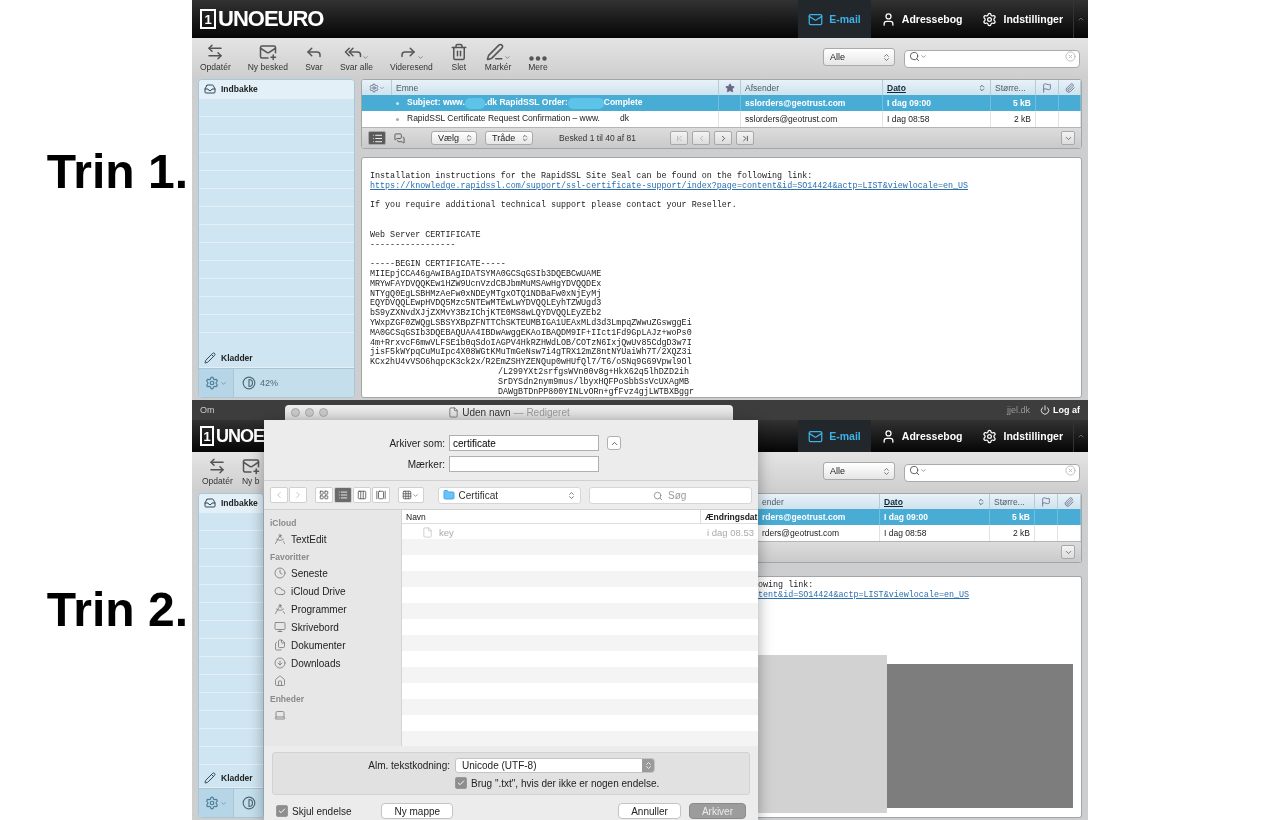 The width and height of the screenshot is (1280, 820). I want to click on thread-dropdown: Tråde, so click(509, 138).